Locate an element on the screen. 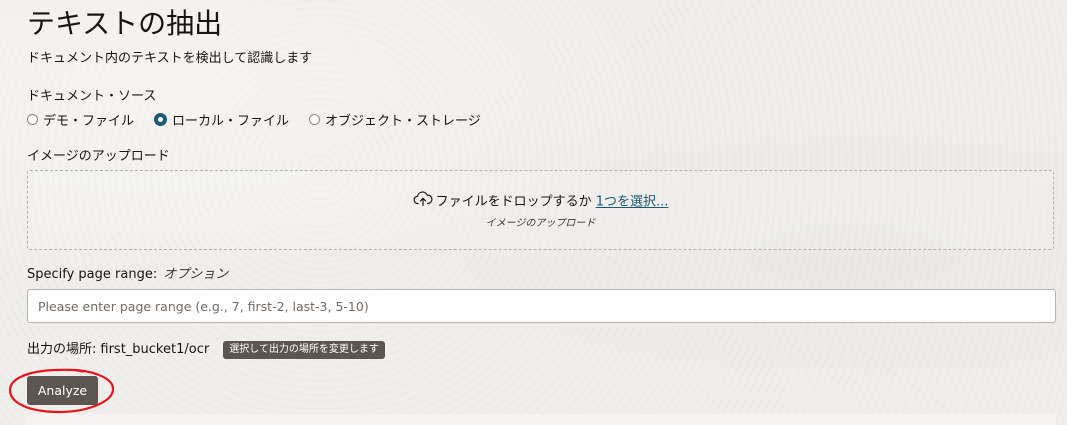  radio-demo-file-label: デモ・ファイル is located at coordinates (89, 121).